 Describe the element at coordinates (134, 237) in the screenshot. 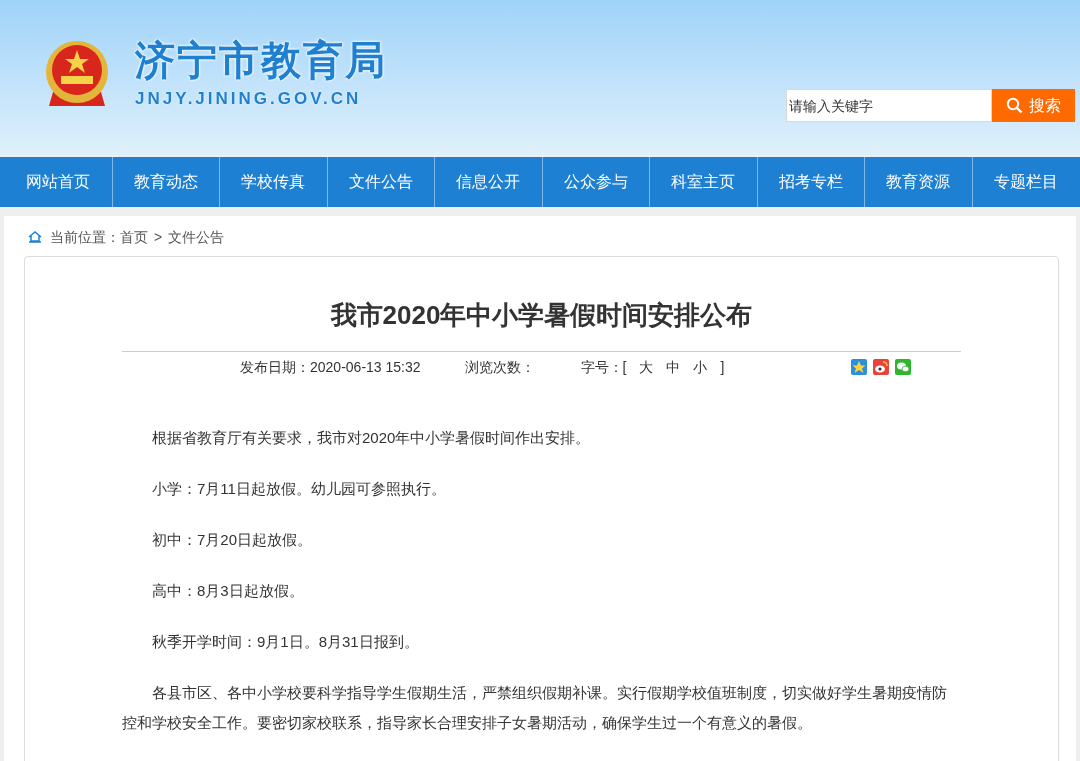

I see `breadcrumb-link: 首页` at that location.